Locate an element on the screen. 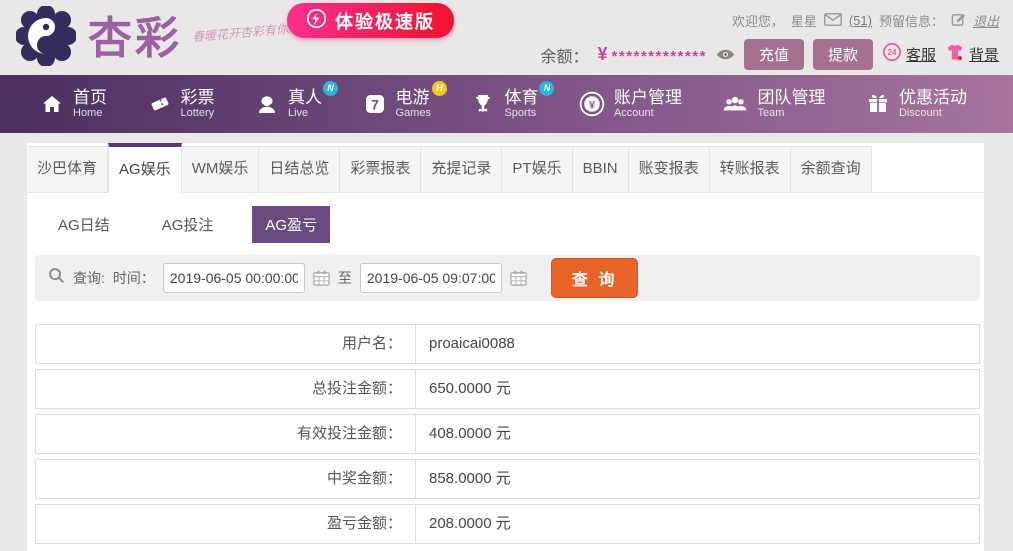 This screenshot has width=1013, height=551. mail-count-link: (51) is located at coordinates (860, 20).